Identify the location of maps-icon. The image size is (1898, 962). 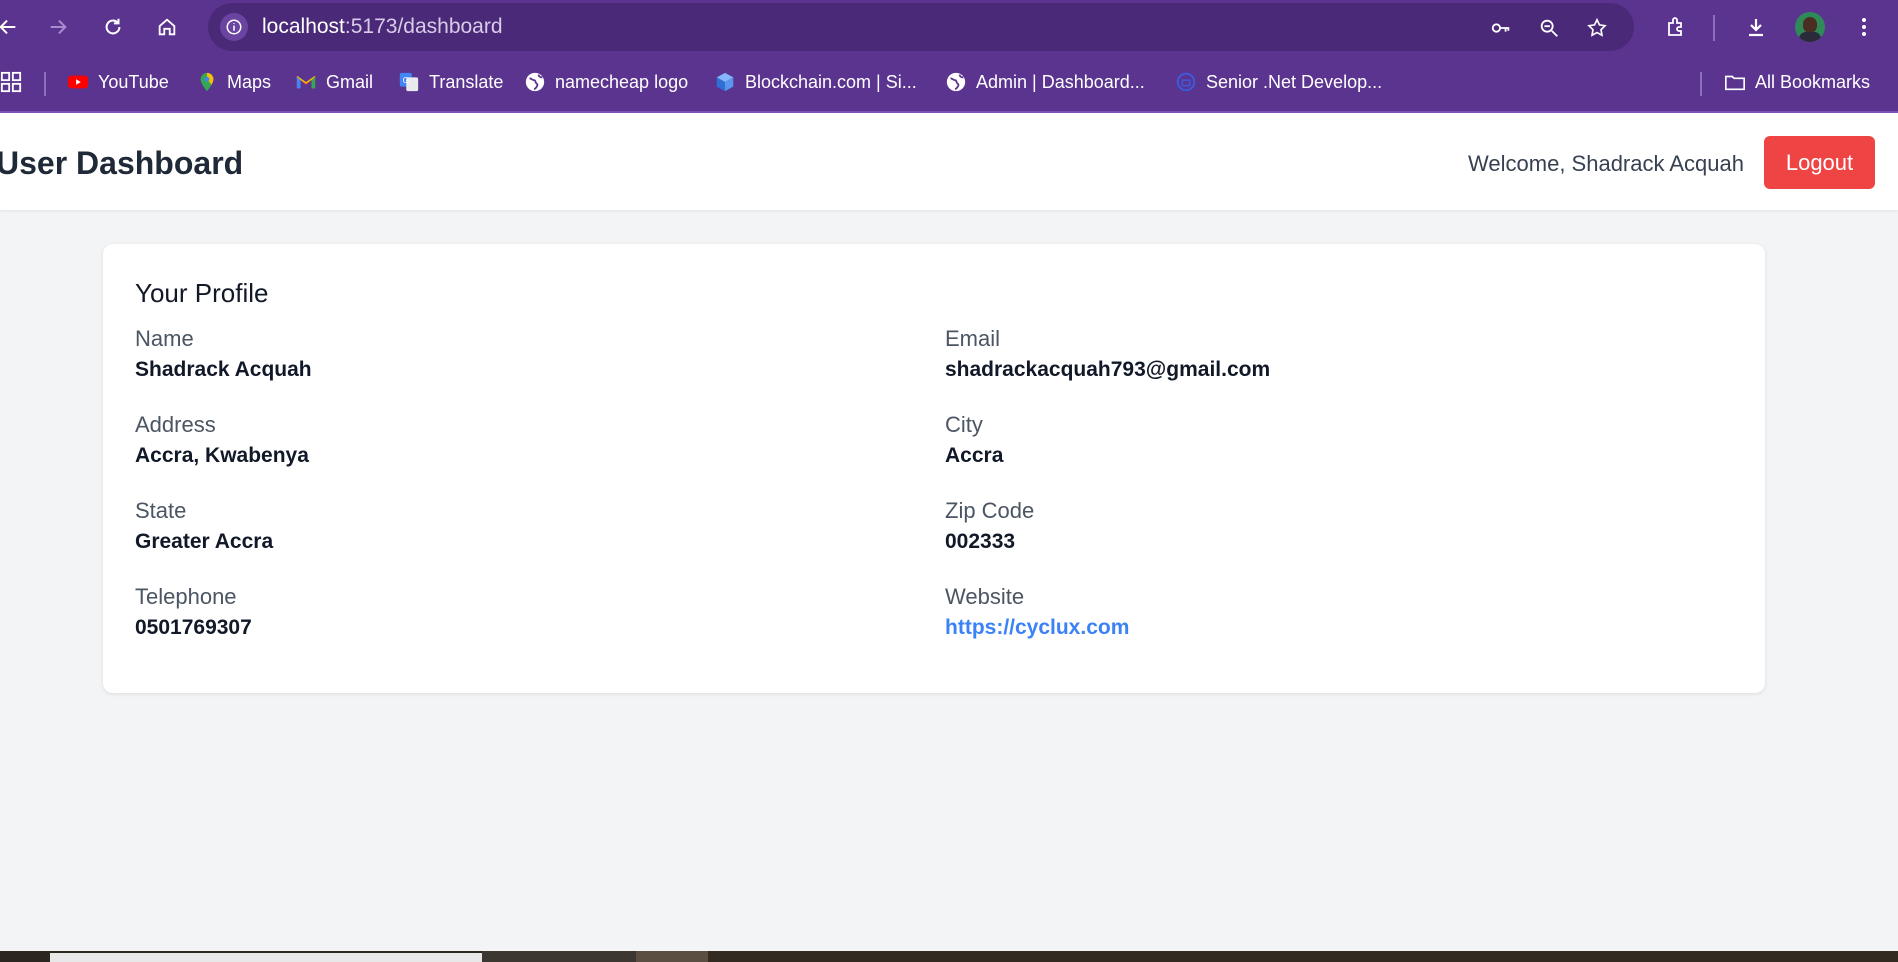
(207, 82).